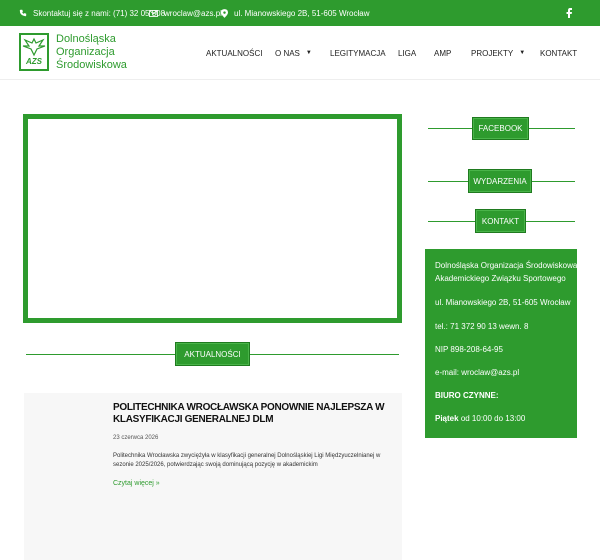  What do you see at coordinates (23, 13) in the screenshot?
I see `phone-icon` at bounding box center [23, 13].